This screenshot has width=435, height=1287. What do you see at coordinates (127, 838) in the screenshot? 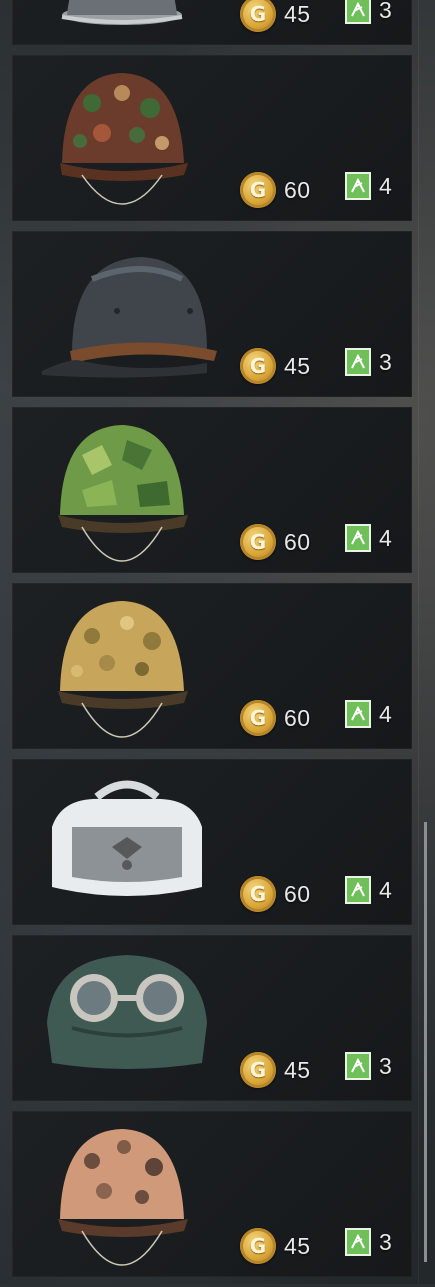
I see `helmet-winter-fur-cap-image` at bounding box center [127, 838].